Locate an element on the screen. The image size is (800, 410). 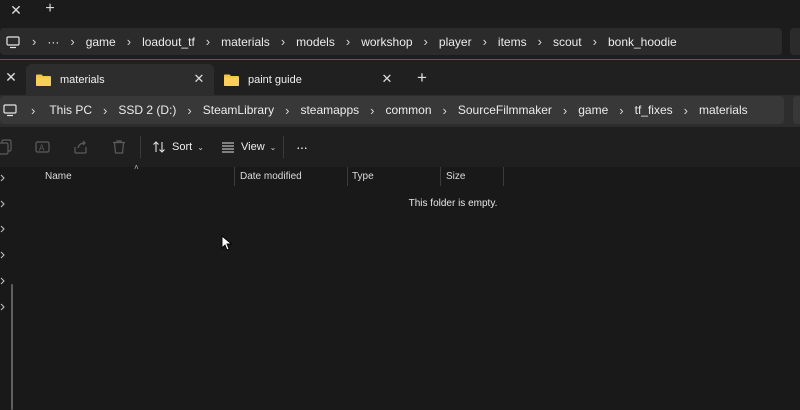
rename-icon: A is located at coordinates (43, 147).